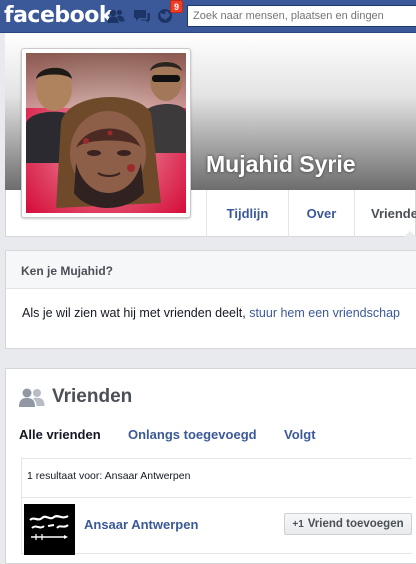  I want to click on tab-tijdlijn: Tijdlijn, so click(247, 213).